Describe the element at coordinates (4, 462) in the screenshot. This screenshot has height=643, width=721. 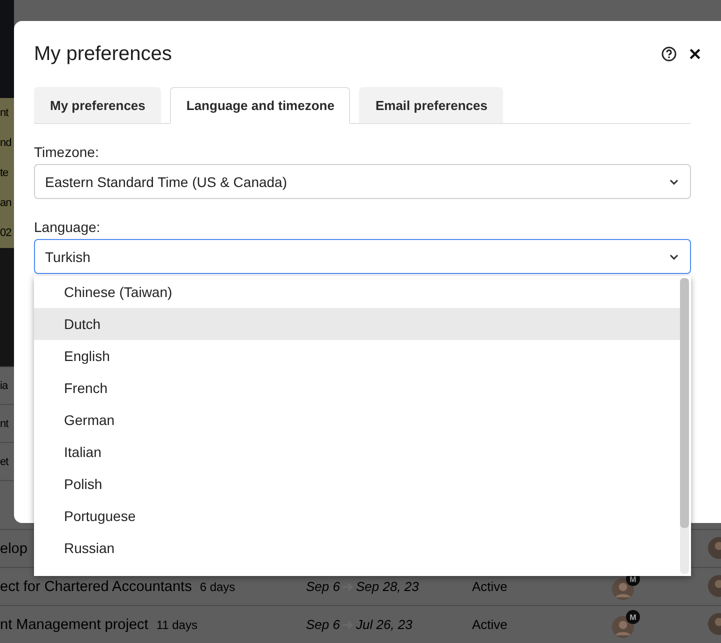
I see `text-fragment: et` at that location.